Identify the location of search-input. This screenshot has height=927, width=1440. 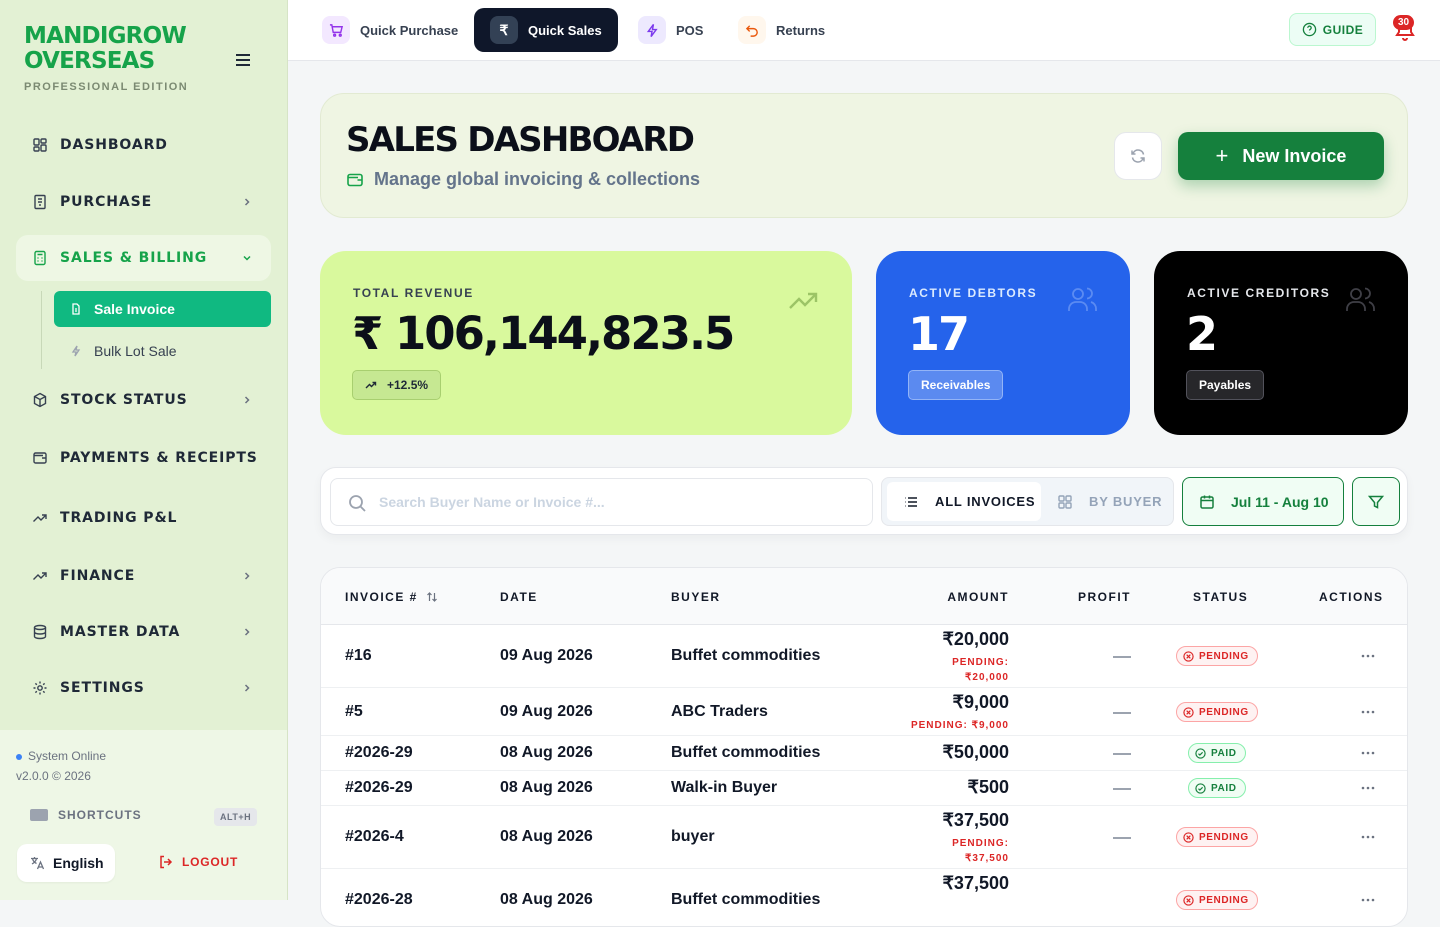
(619, 502).